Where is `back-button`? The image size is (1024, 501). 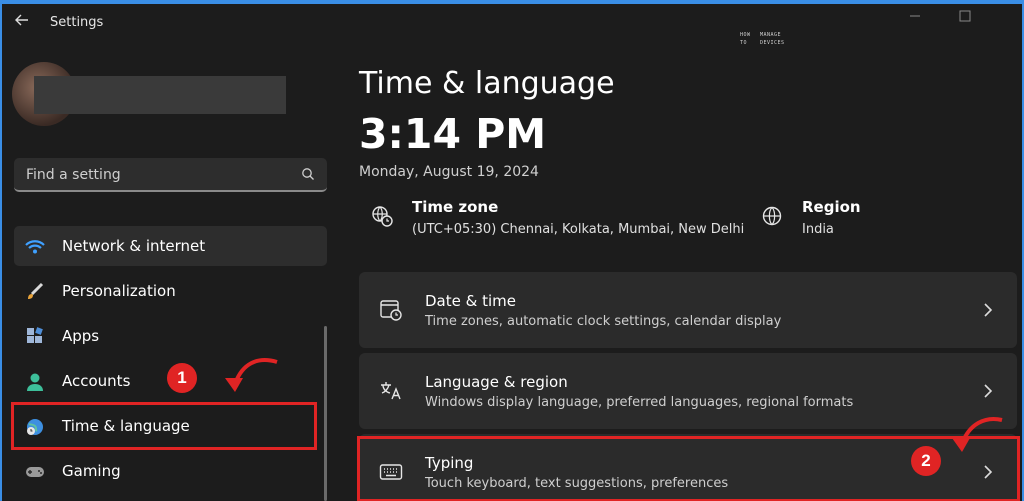
back-button is located at coordinates (22, 22).